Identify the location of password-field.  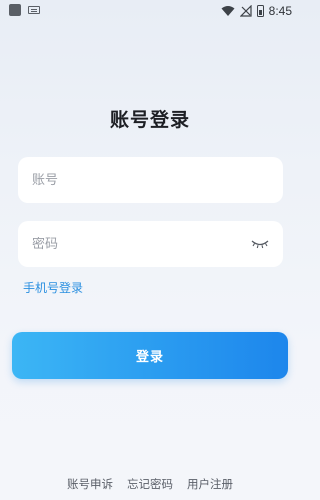
(150, 244).